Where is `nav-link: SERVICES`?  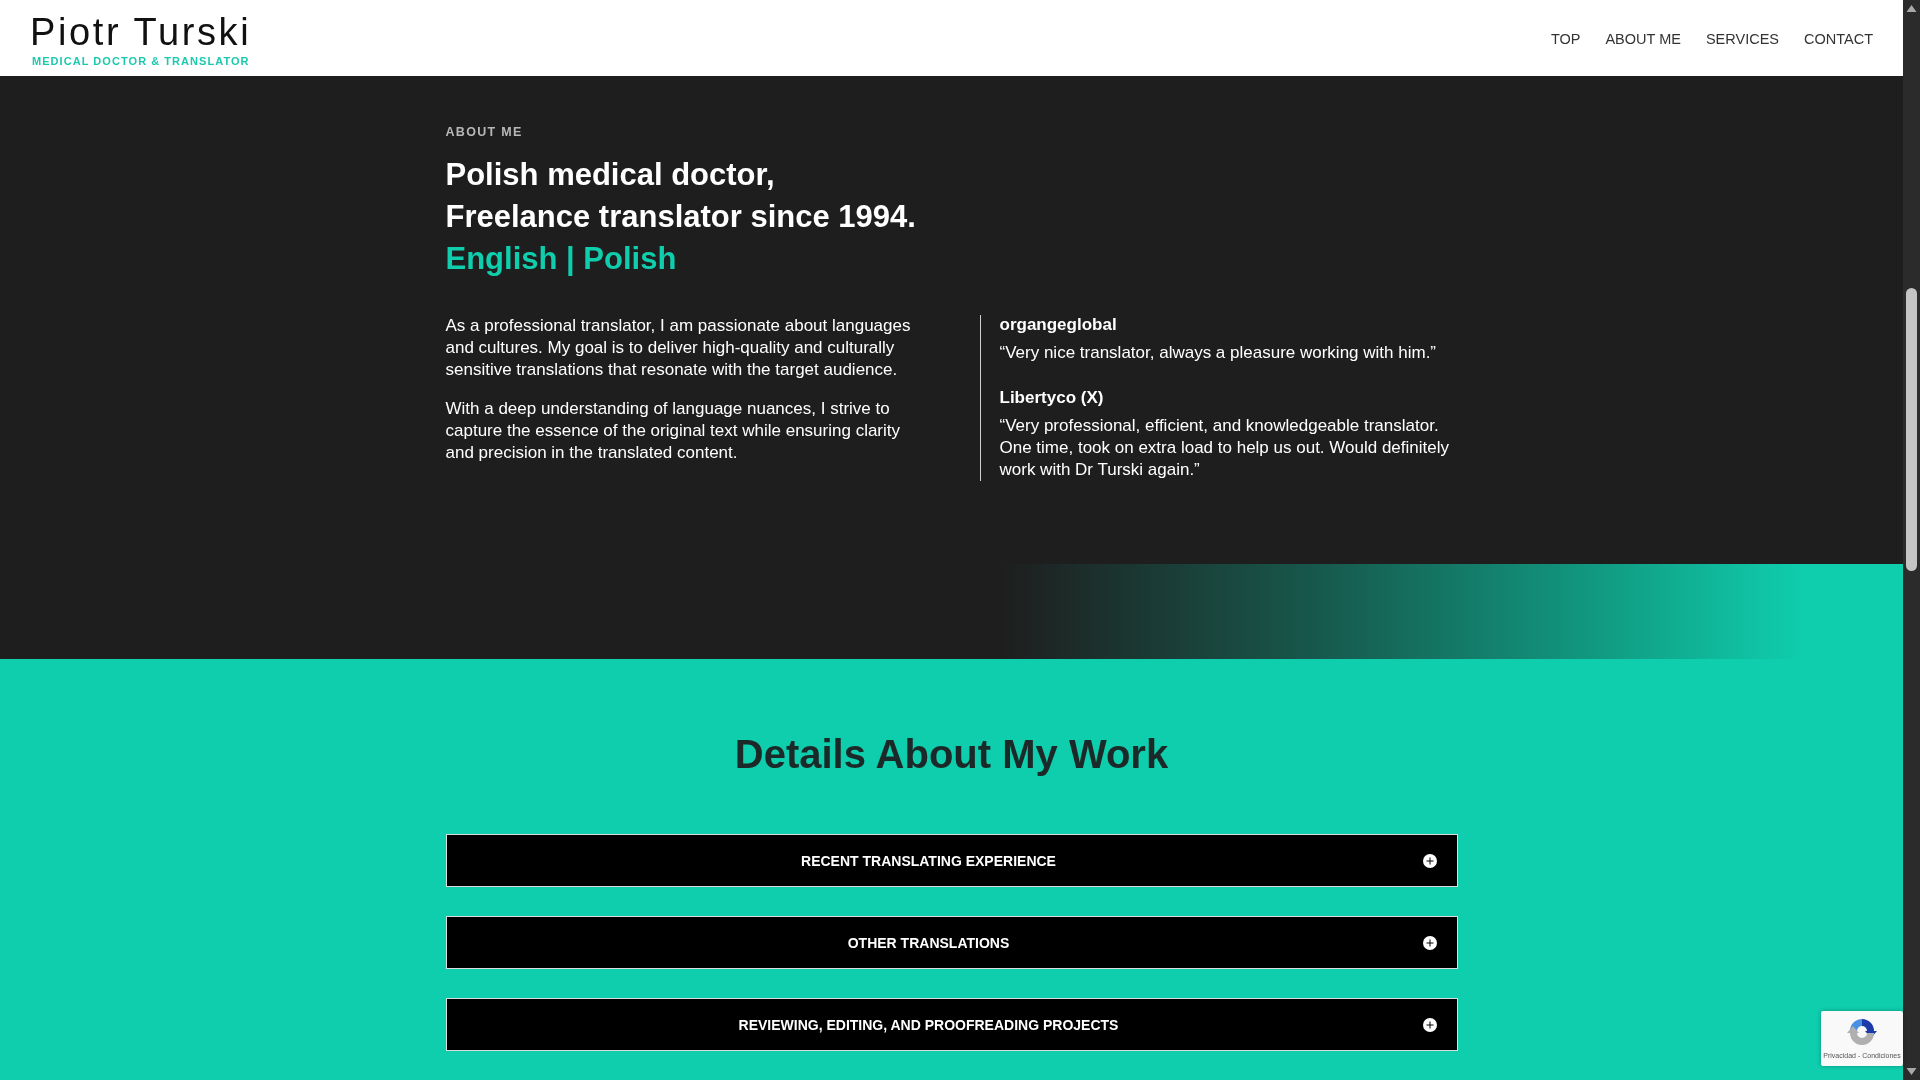 nav-link: SERVICES is located at coordinates (1742, 39).